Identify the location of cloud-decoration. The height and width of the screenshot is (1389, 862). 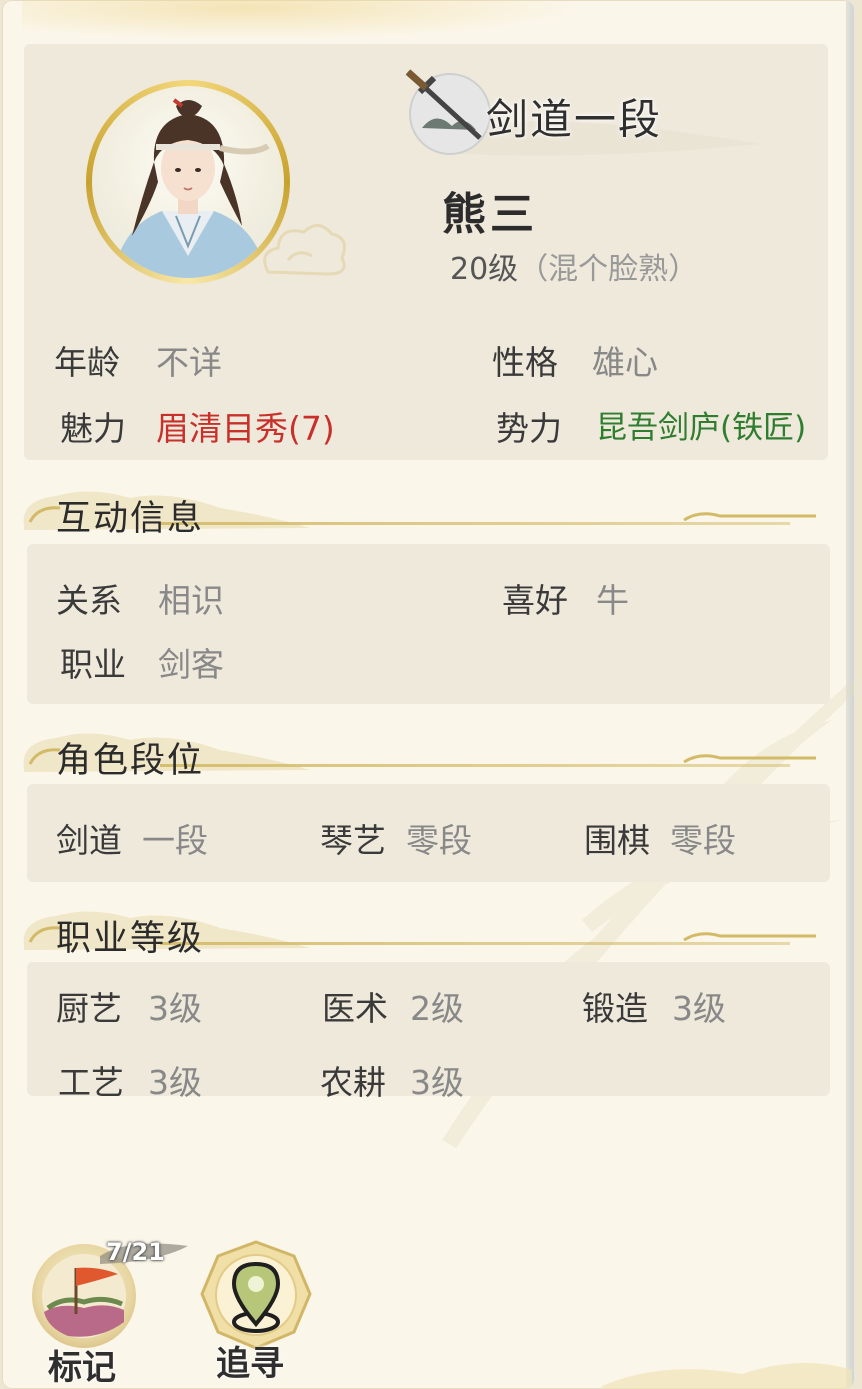
(304, 250).